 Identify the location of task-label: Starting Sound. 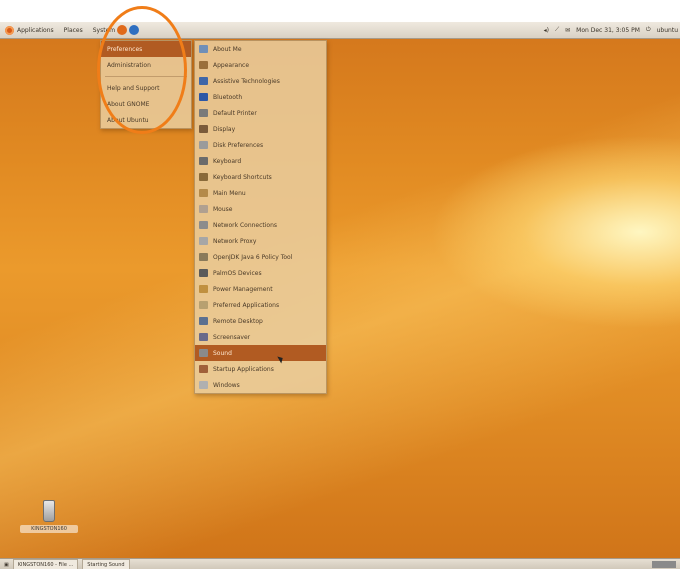
(106, 564).